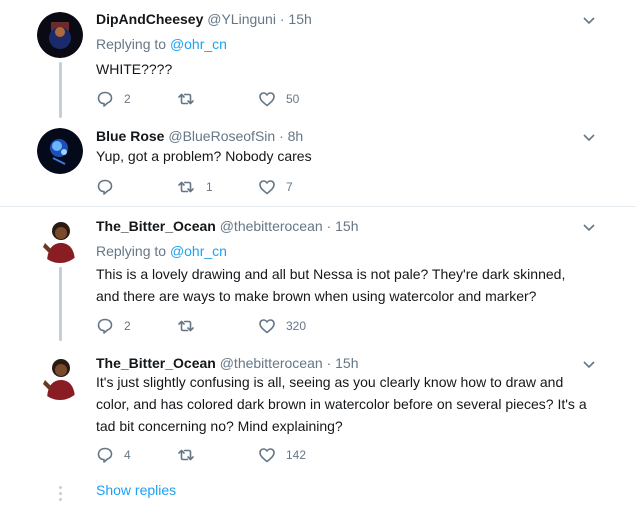  I want to click on reply-count: 4, so click(127, 455).